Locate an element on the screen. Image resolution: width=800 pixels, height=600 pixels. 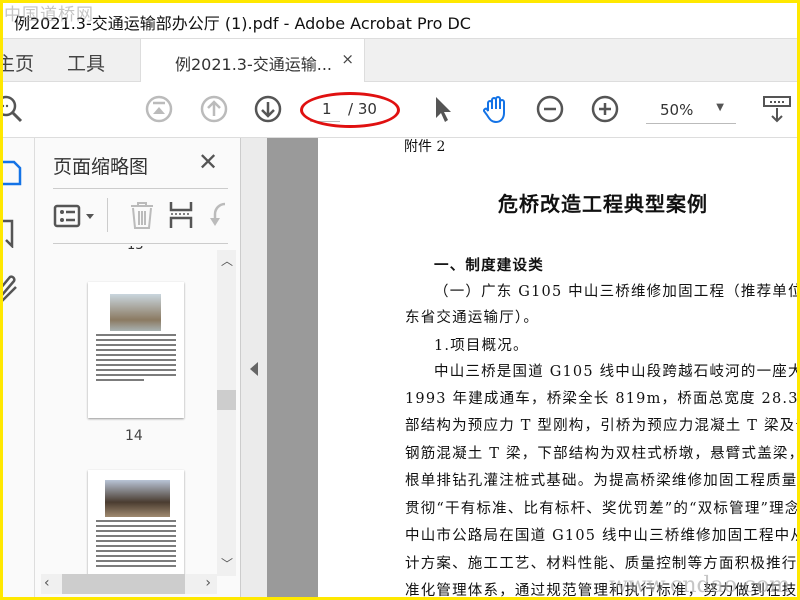
text-line: 根单排钻孔灌注桩式基础。为提高桥梁维修加固工程质量， is located at coordinates (602, 481).